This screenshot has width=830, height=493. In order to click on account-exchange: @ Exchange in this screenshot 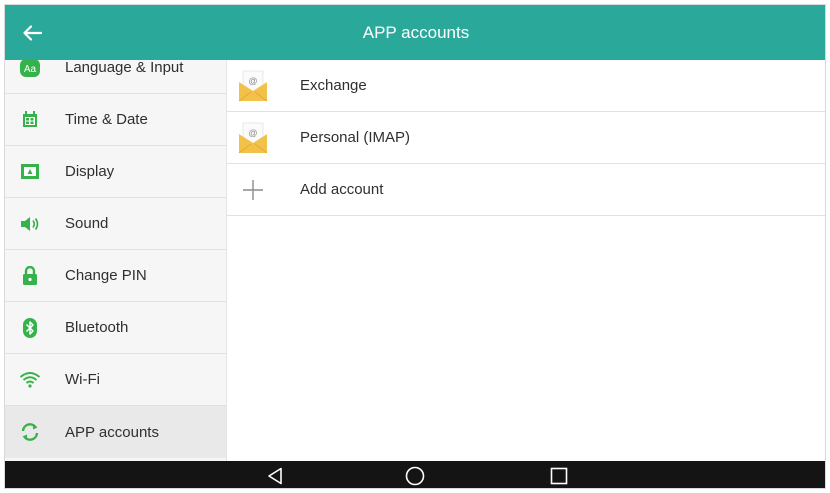, I will do `click(526, 86)`.